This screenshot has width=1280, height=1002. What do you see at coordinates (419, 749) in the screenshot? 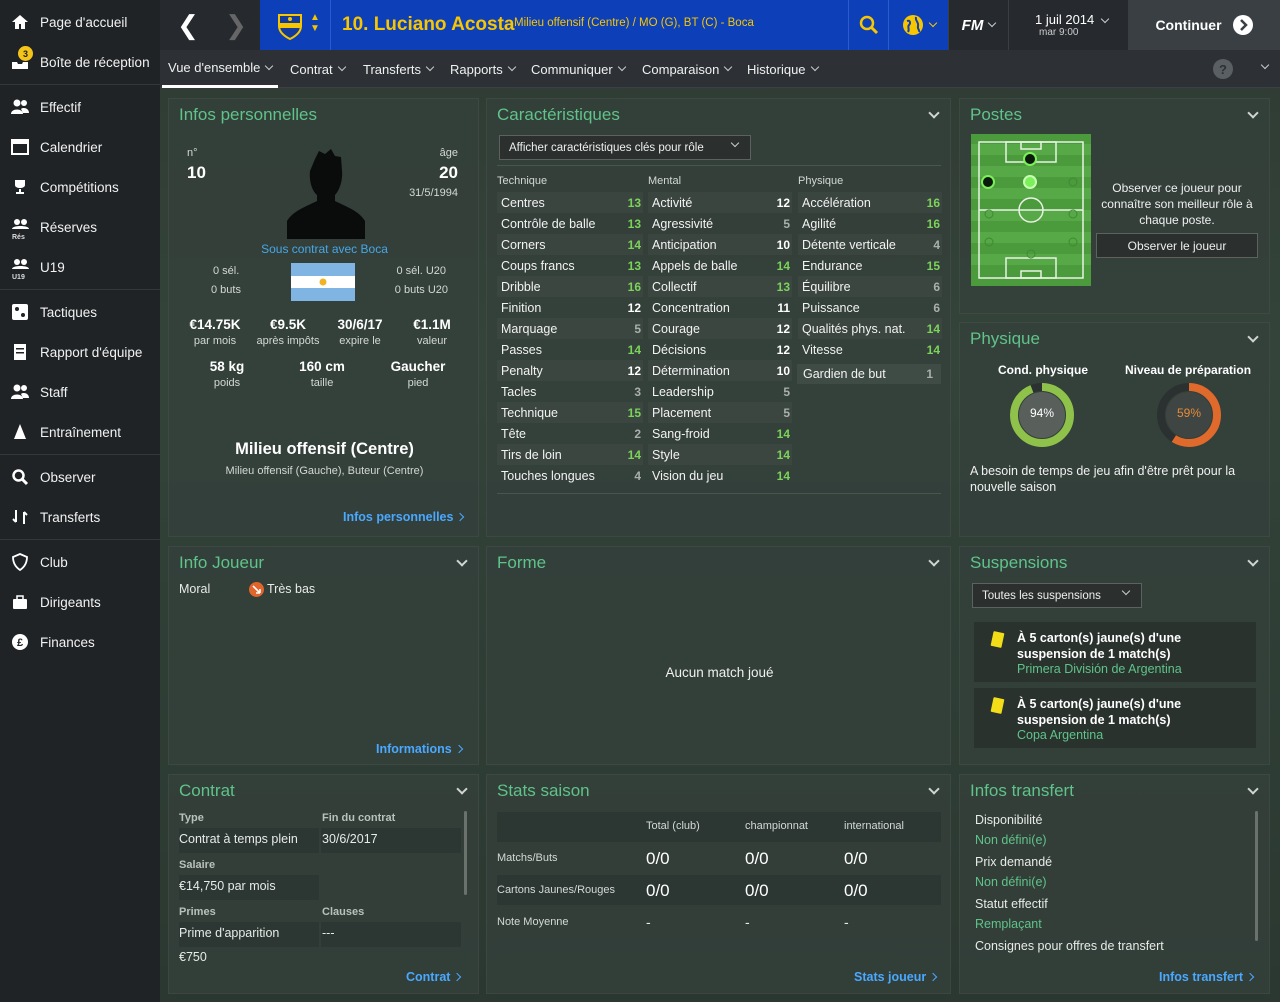
I see `information-link: Informations` at bounding box center [419, 749].